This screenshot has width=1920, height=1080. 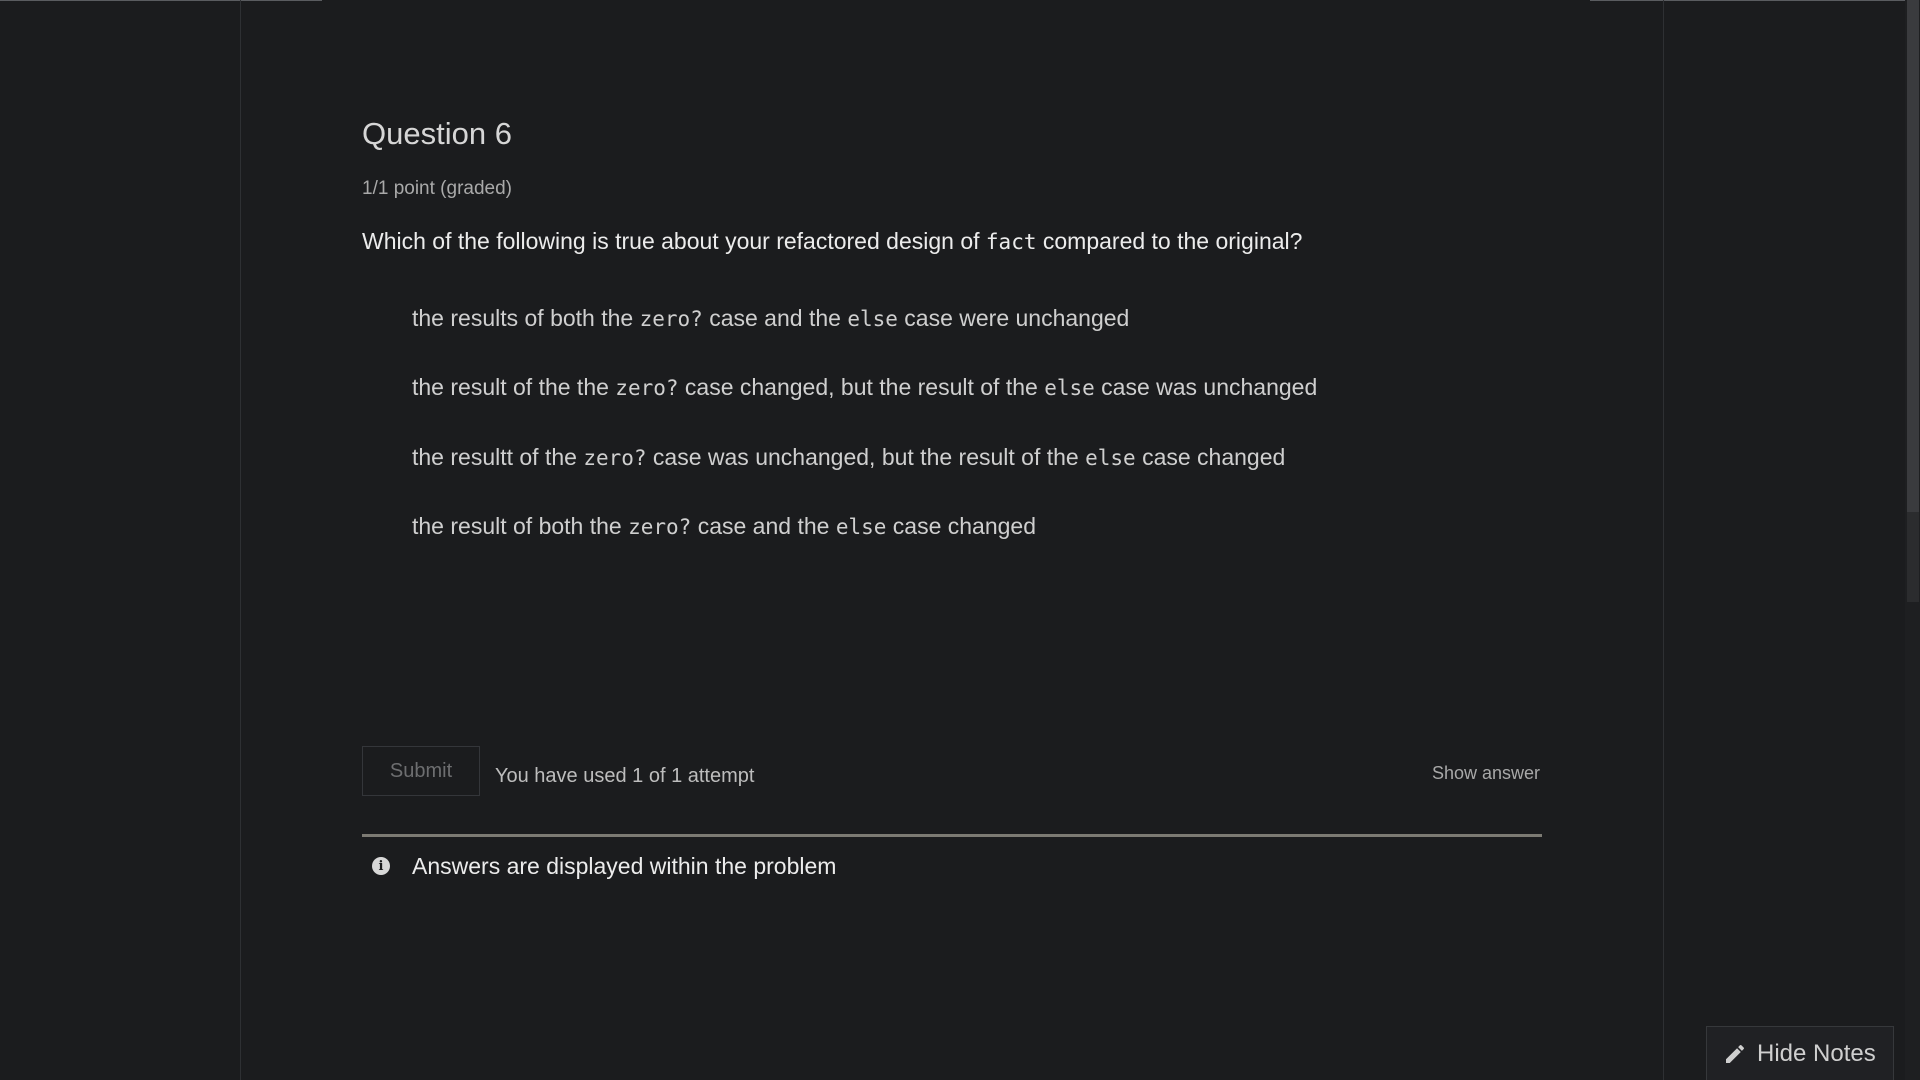 What do you see at coordinates (625, 776) in the screenshot?
I see `attempts-status: You have used 1 of 1 attempt` at bounding box center [625, 776].